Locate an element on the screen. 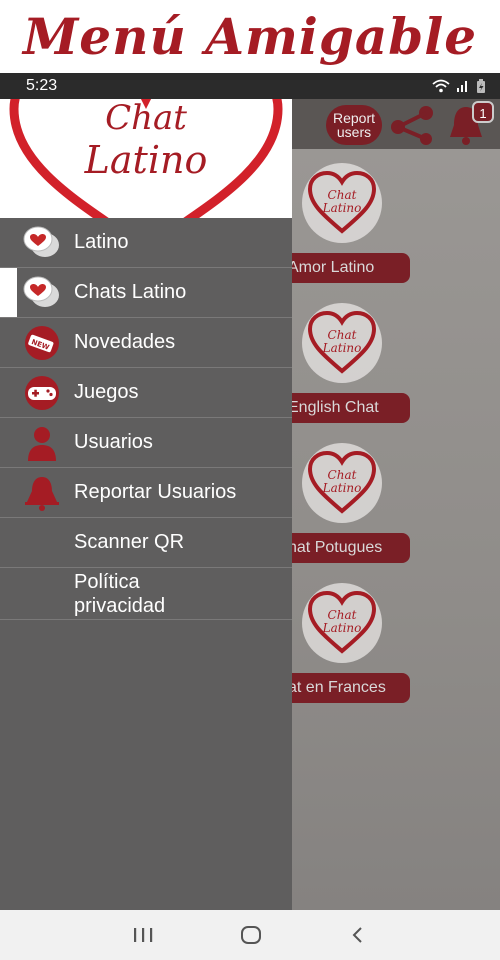  menu-label: Usuarios is located at coordinates (113, 442).